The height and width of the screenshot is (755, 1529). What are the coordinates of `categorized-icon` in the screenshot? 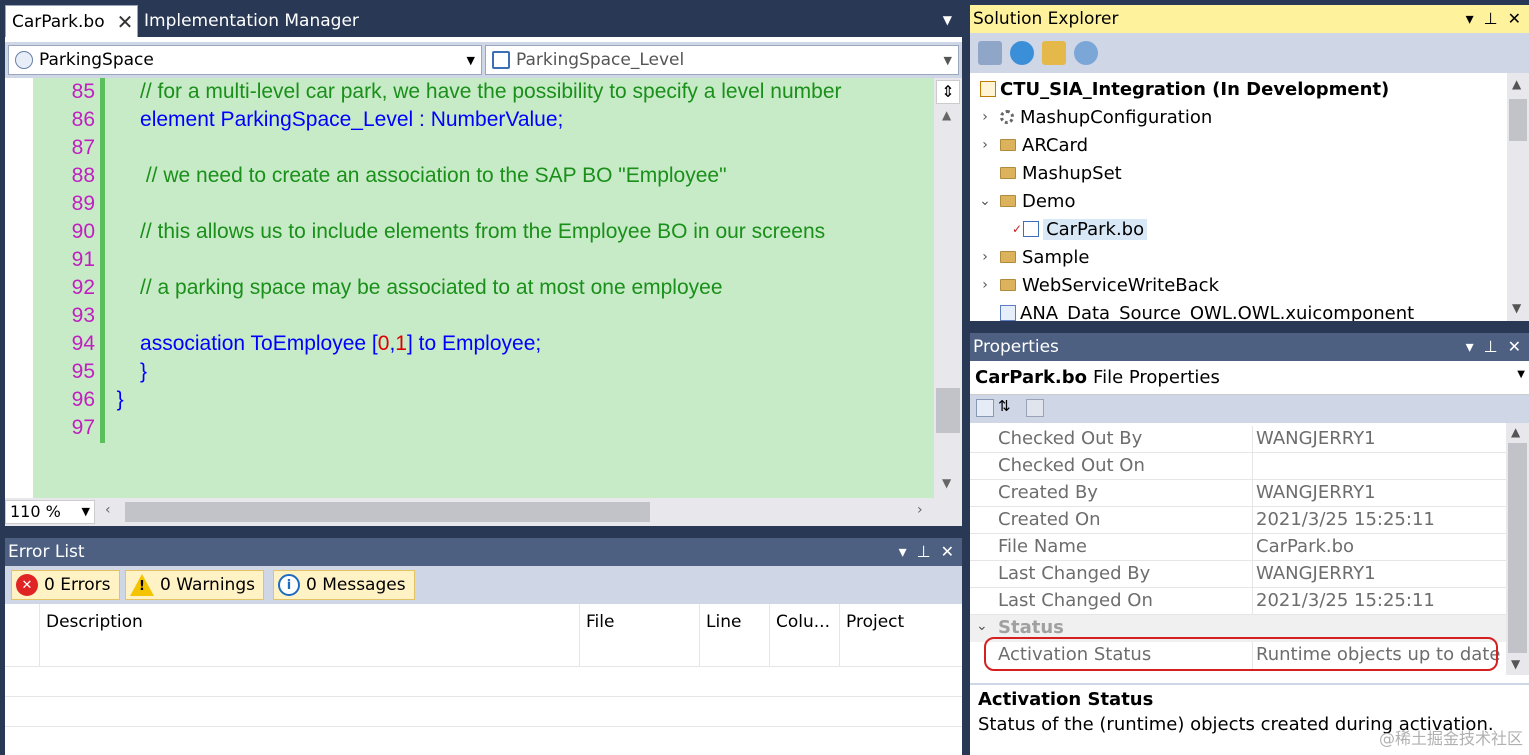 It's located at (985, 408).